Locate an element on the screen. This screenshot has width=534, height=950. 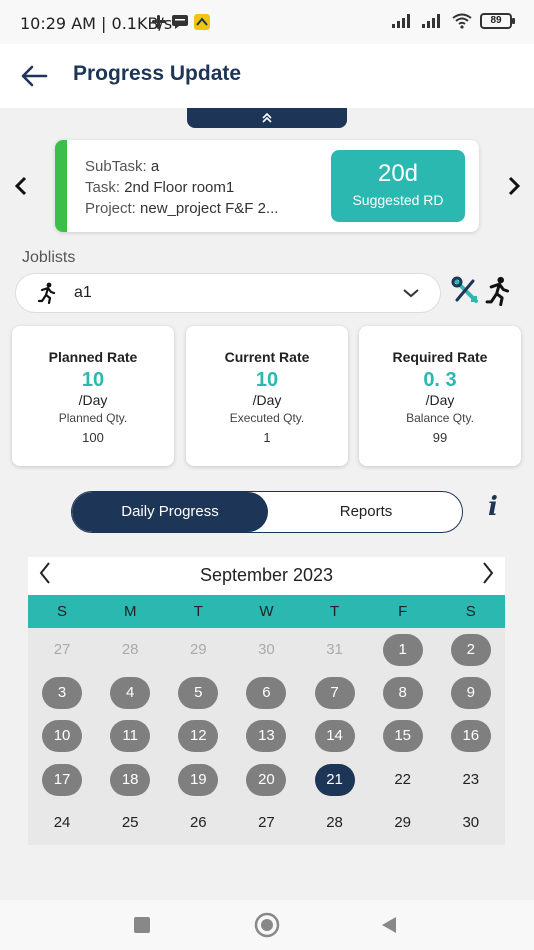
calendar-cell: 28 is located at coordinates (130, 650).